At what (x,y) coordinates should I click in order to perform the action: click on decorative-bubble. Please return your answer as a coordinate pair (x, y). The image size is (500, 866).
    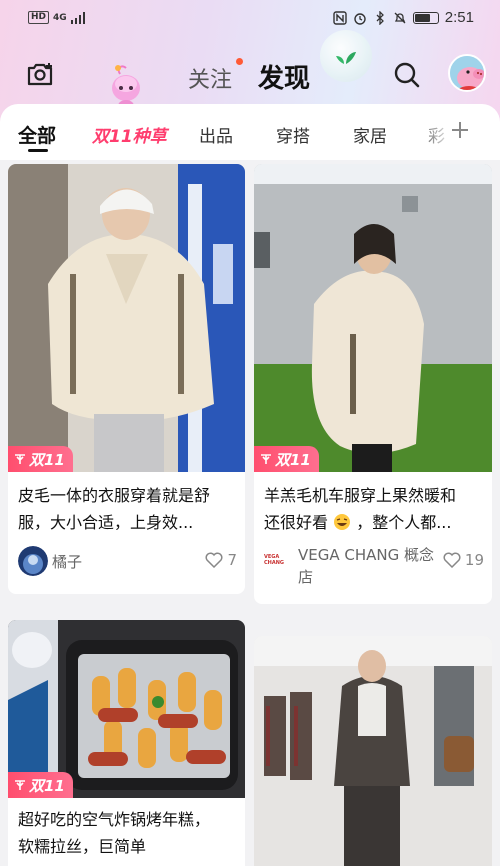
    Looking at the image, I should click on (346, 56).